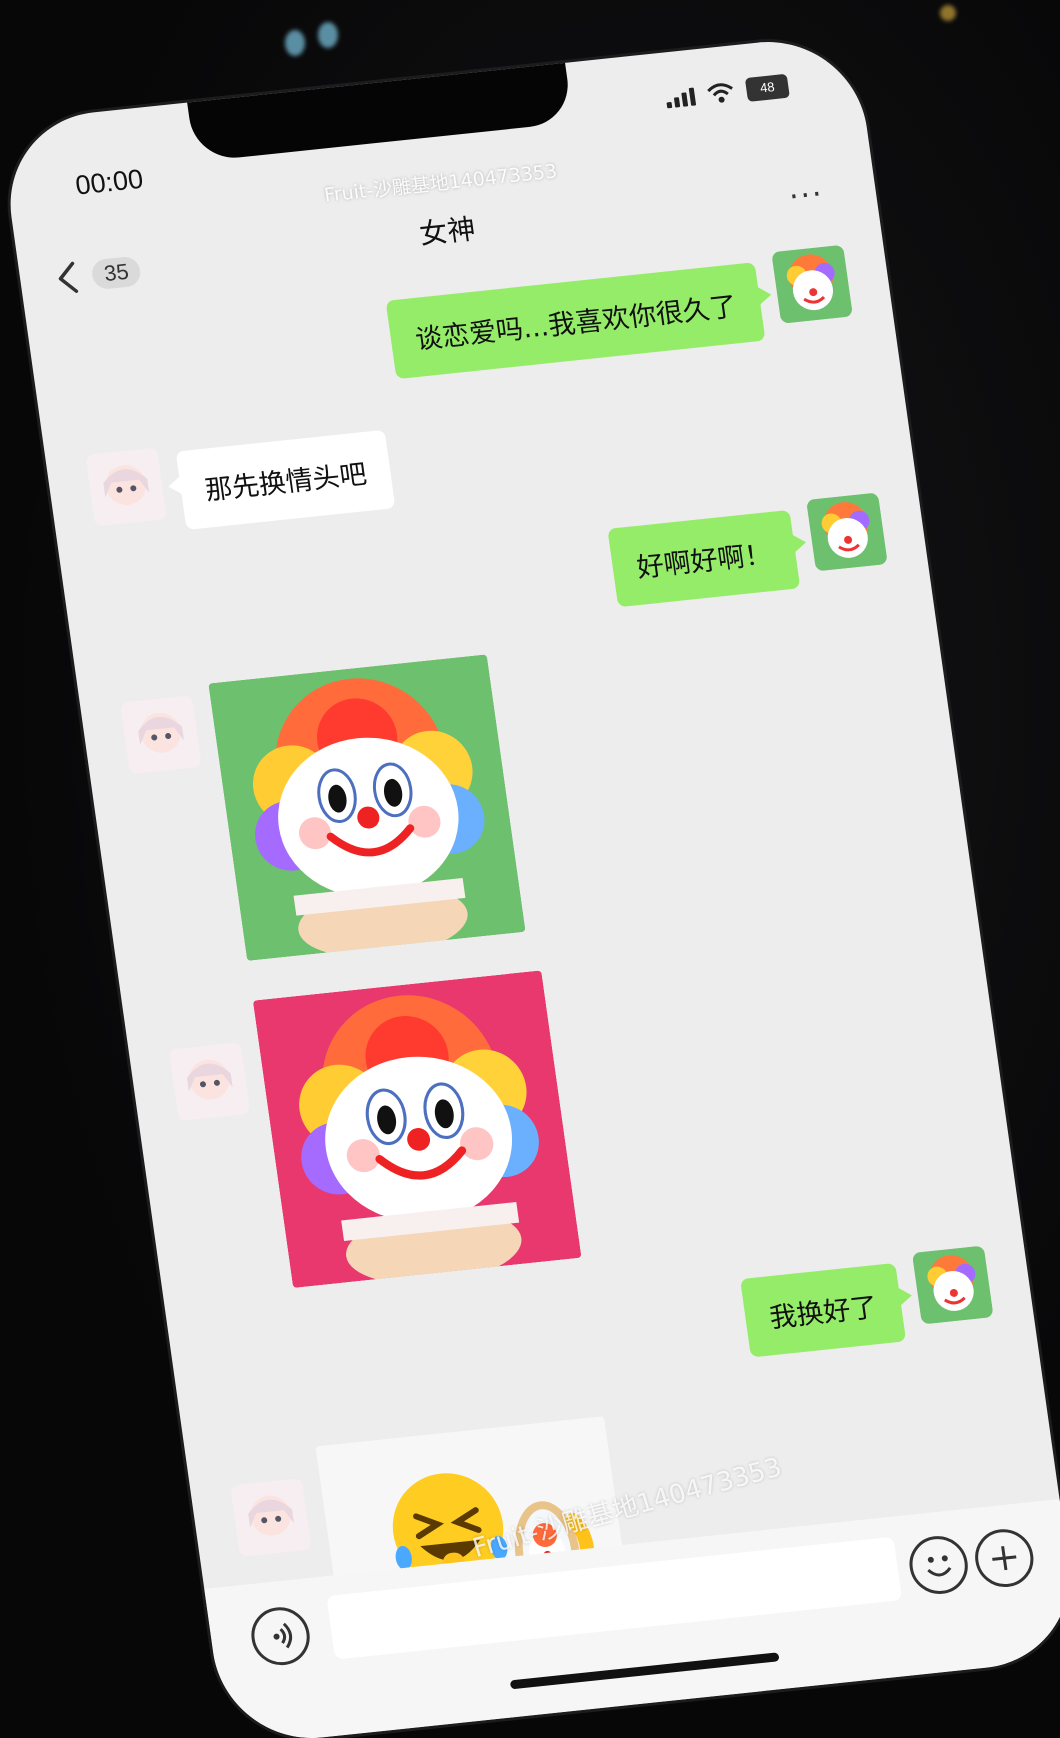  Describe the element at coordinates (575, 321) in the screenshot. I see `message-bubble: 谈恋爱吗...我喜欢你很久了` at that location.